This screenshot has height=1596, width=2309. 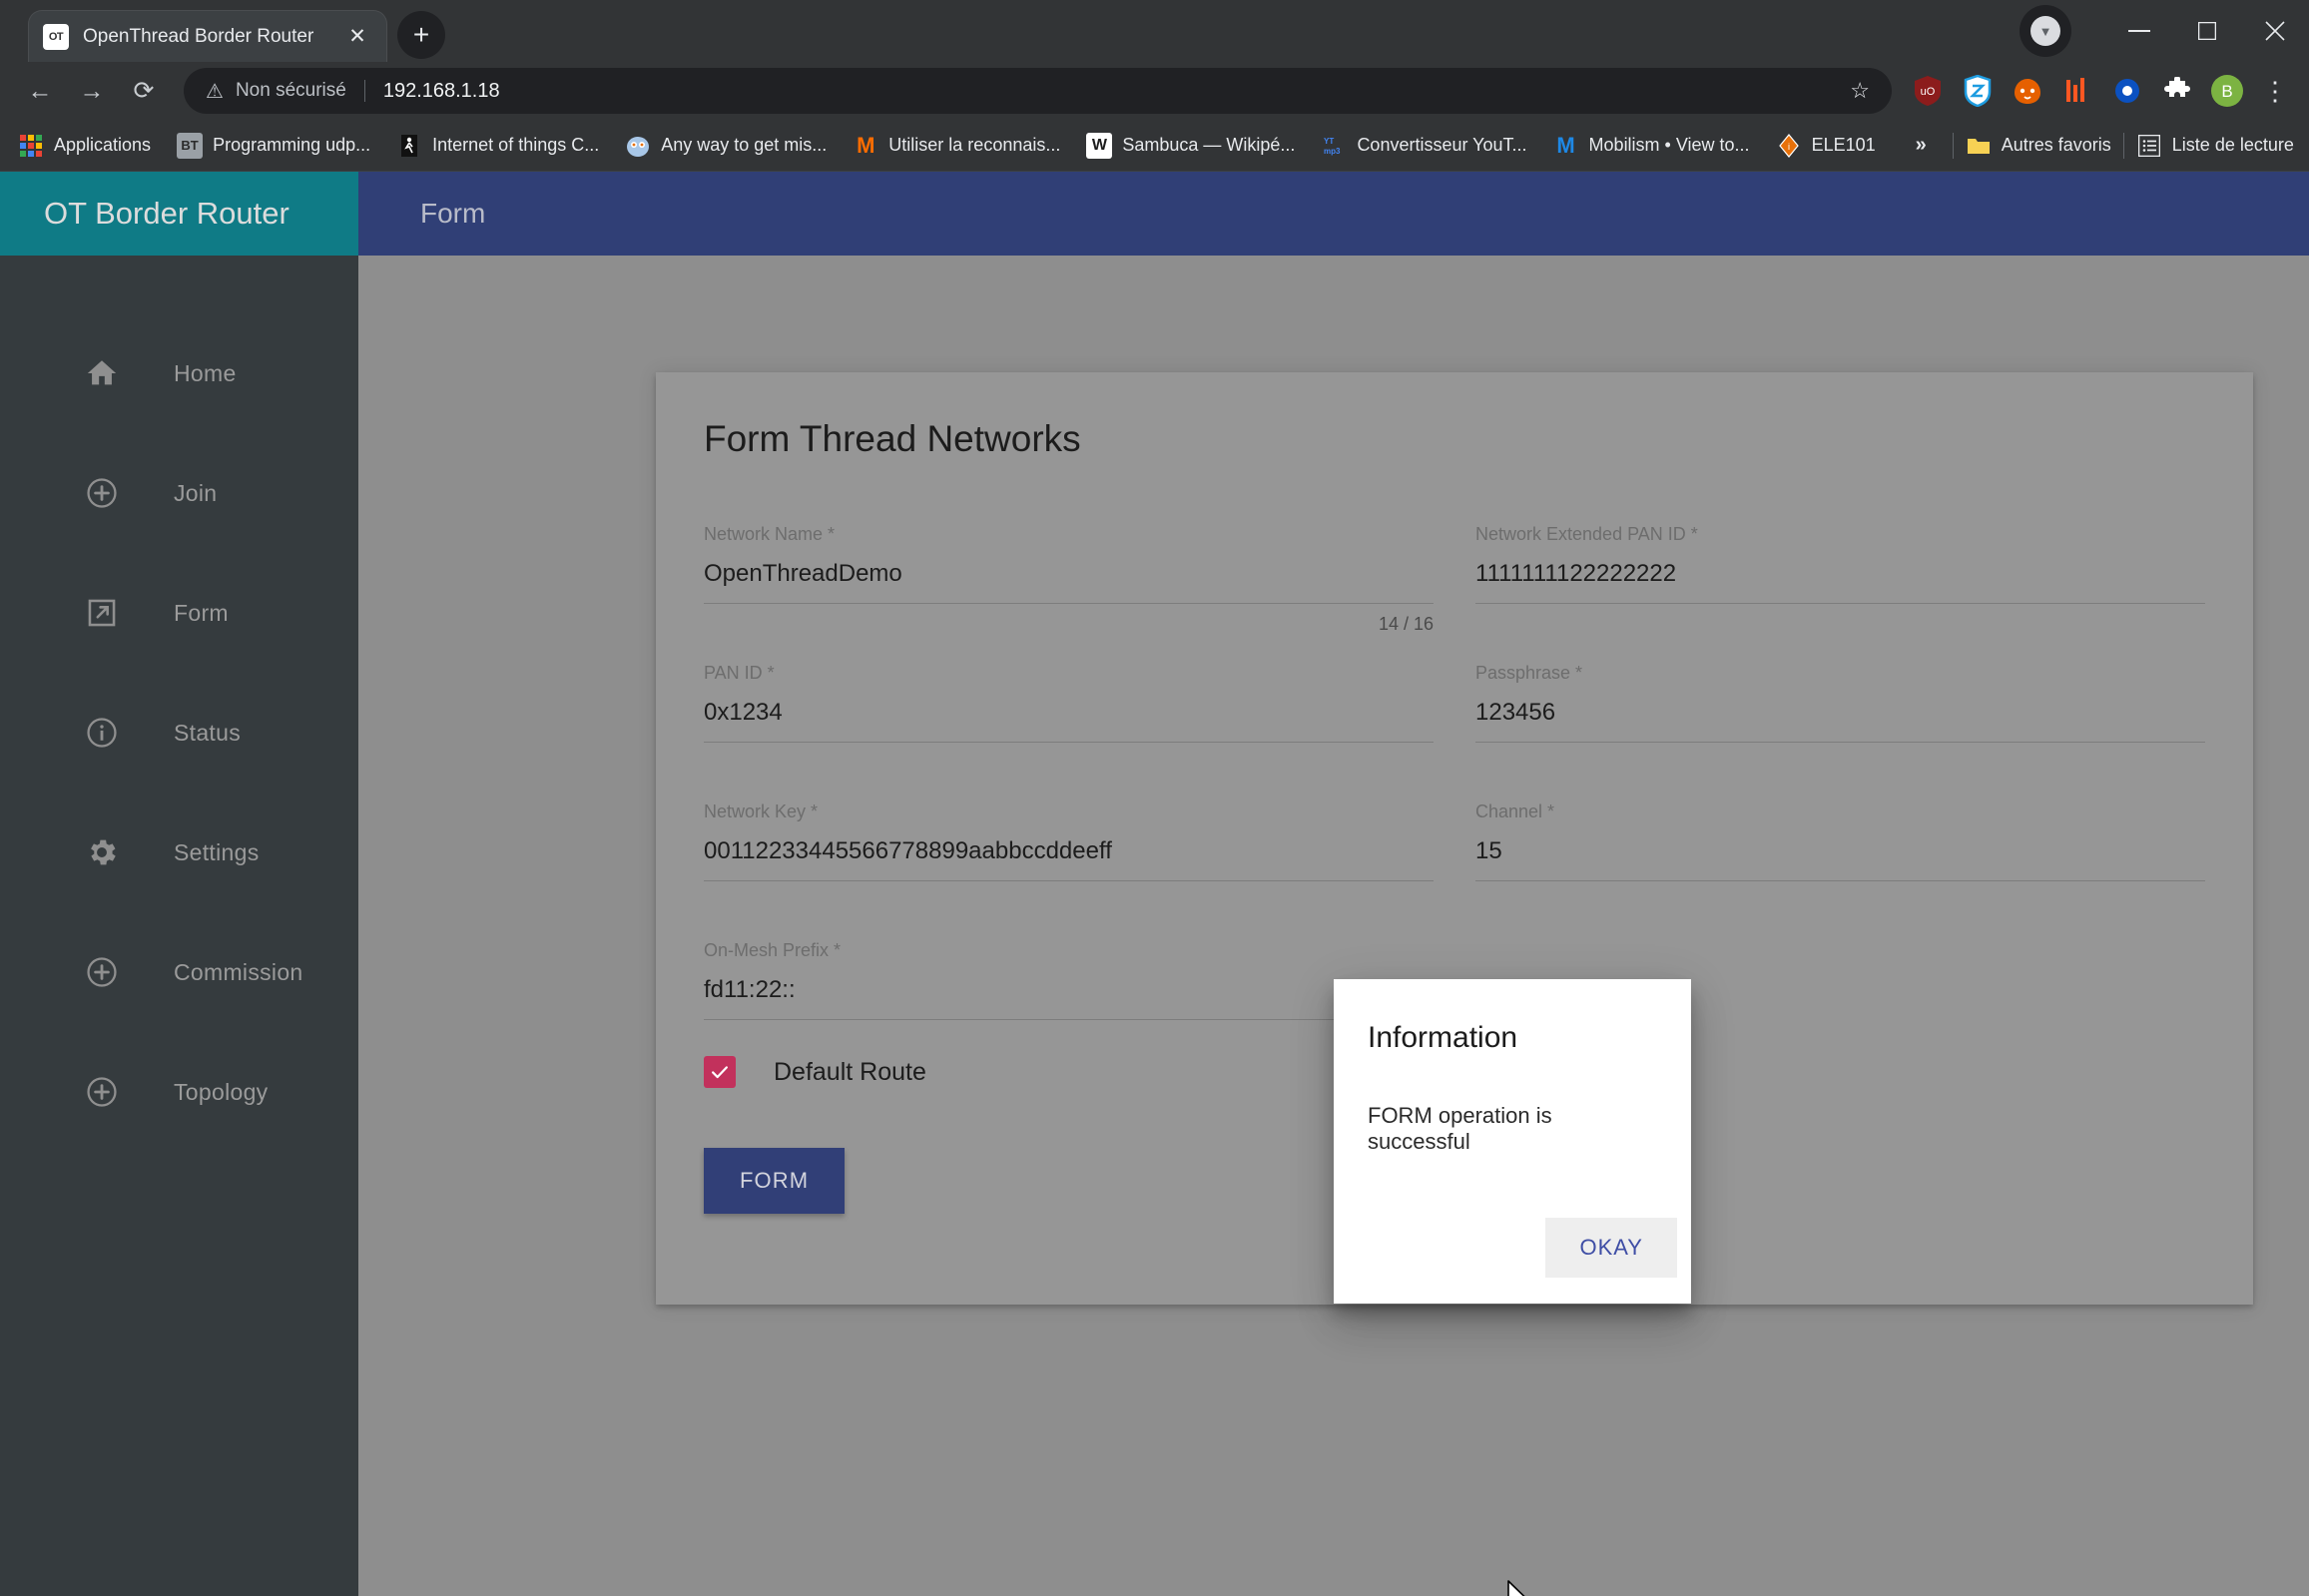 What do you see at coordinates (2027, 91) in the screenshot?
I see `firefox-fox-icon` at bounding box center [2027, 91].